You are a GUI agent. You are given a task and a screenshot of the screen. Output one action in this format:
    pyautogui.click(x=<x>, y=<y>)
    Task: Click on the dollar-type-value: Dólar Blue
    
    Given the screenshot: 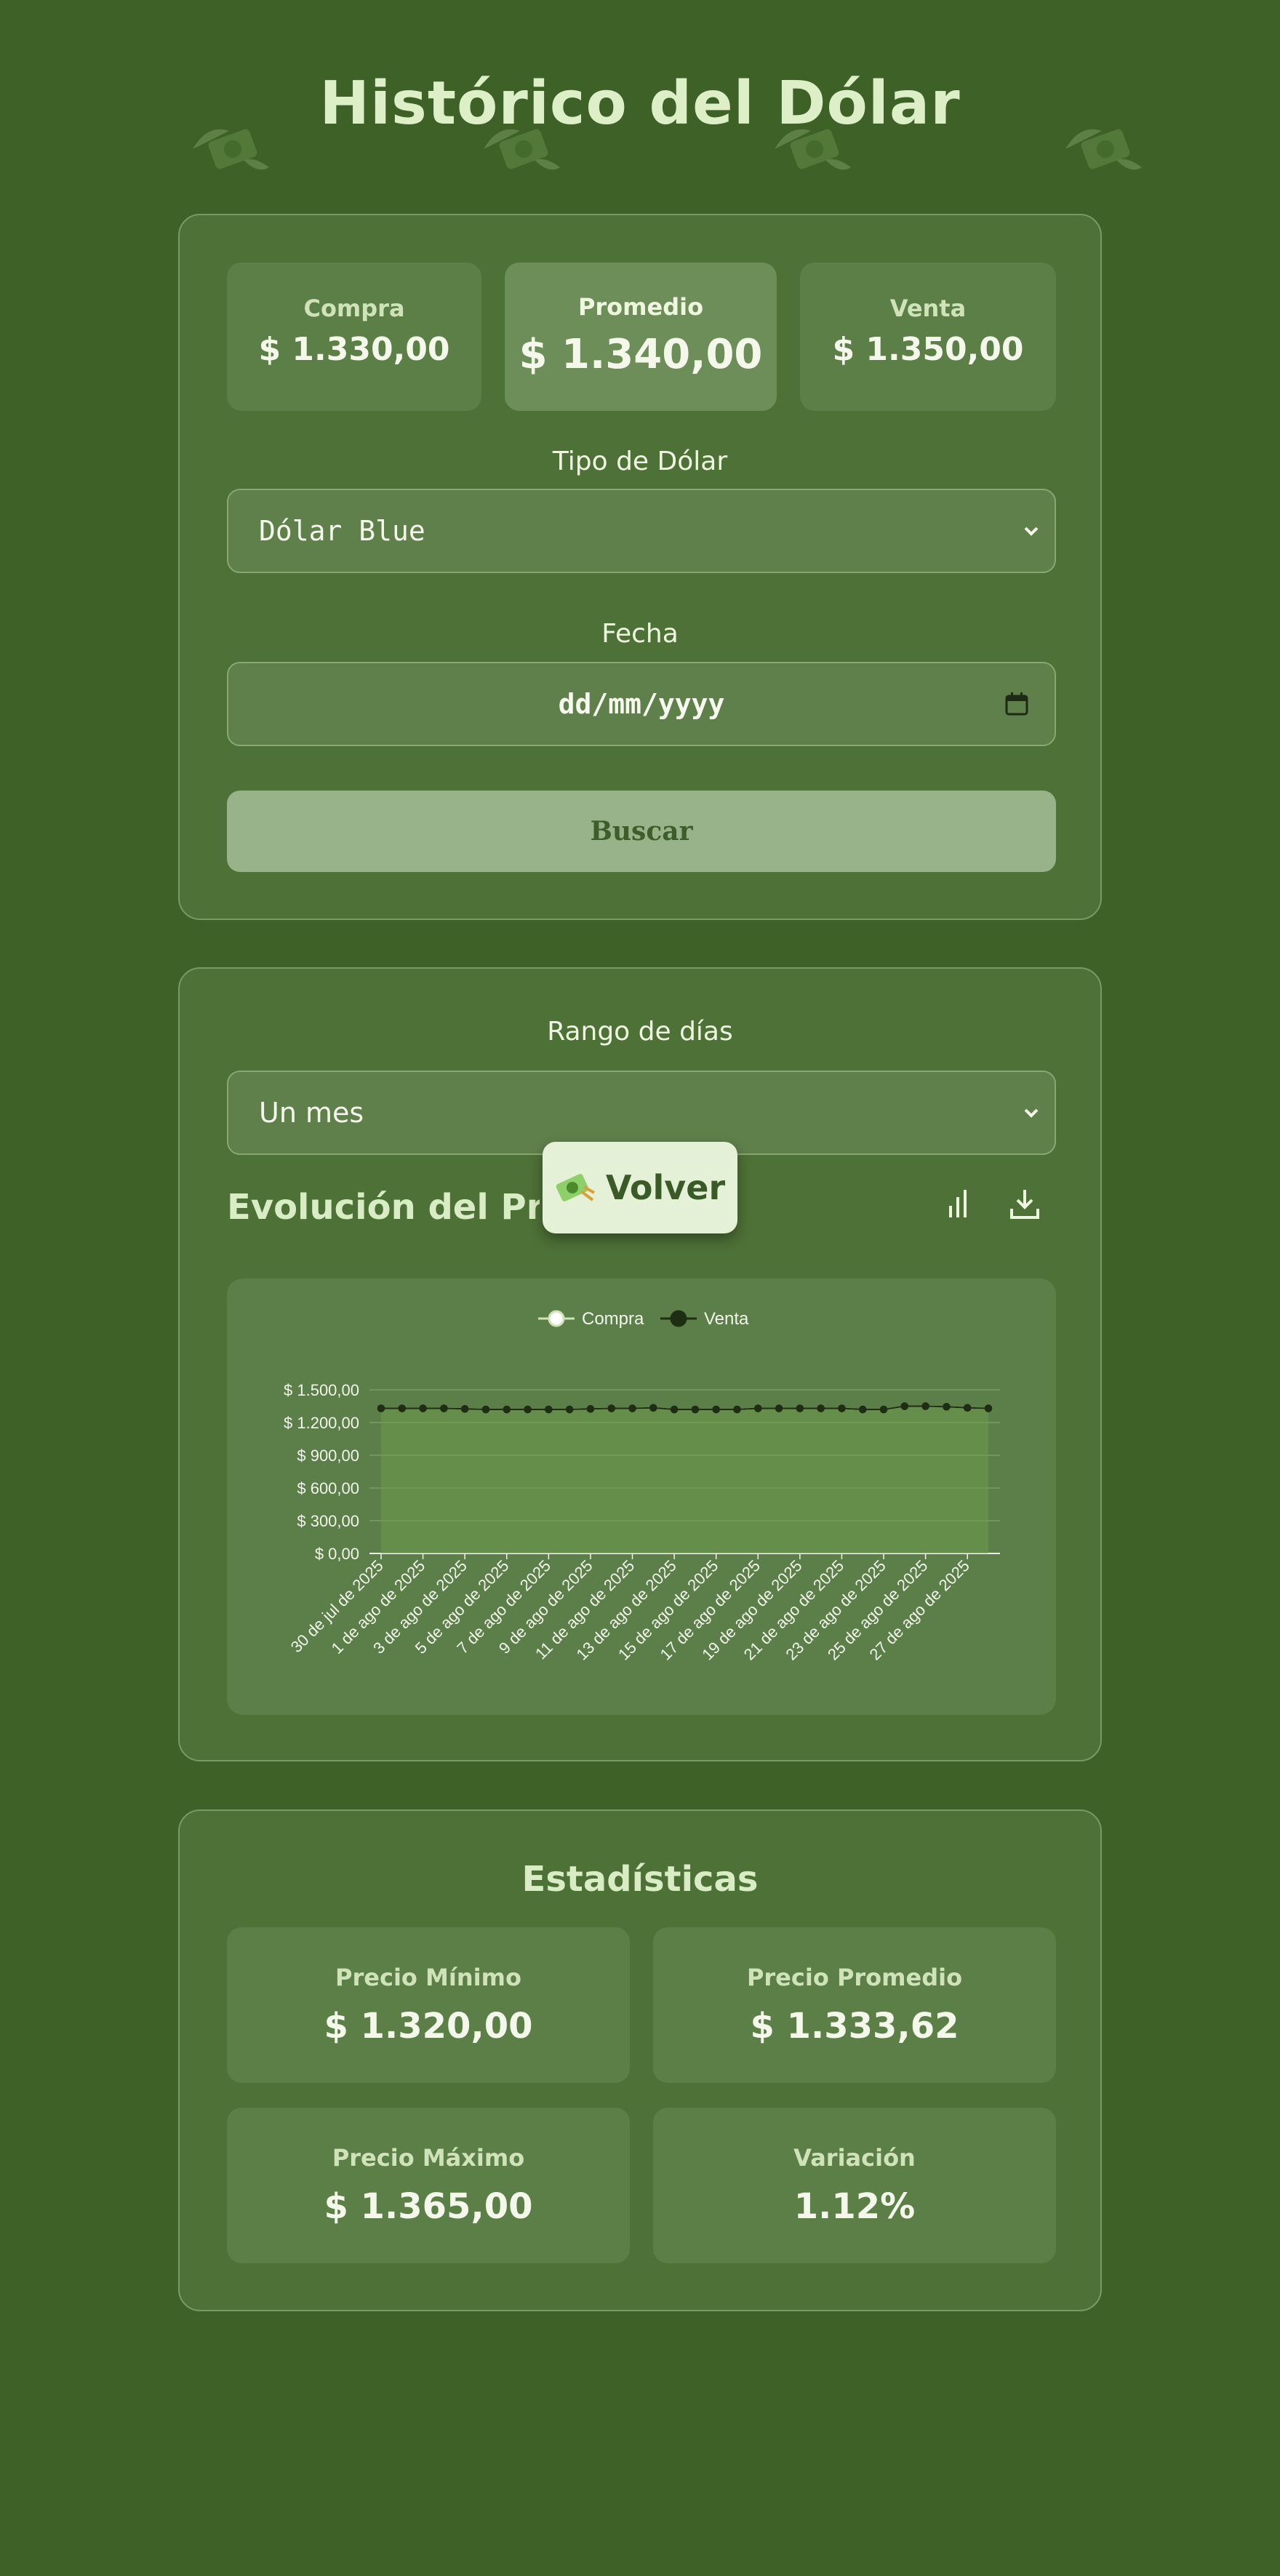 What is the action you would take?
    pyautogui.click(x=342, y=531)
    